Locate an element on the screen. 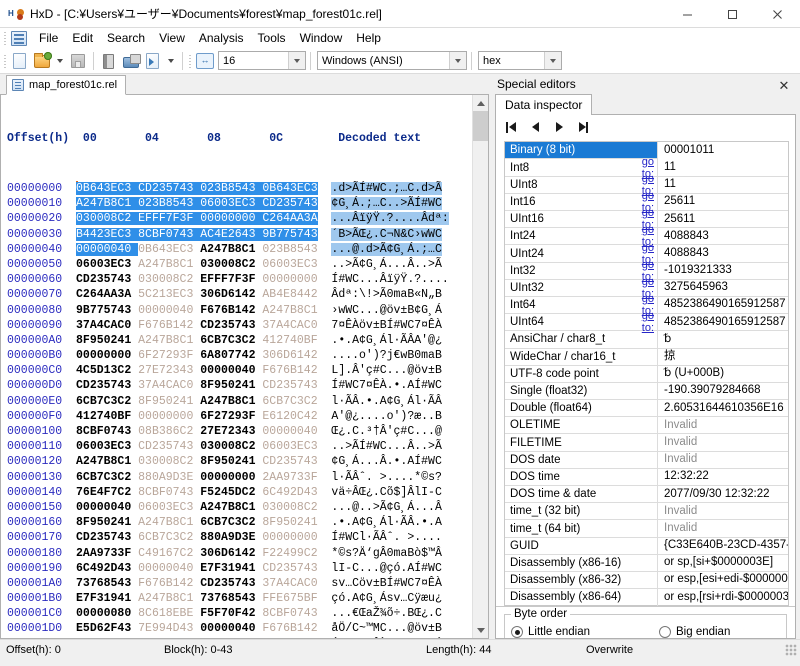 This screenshot has width=800, height=666. data-inspector-value: -1019321333 is located at coordinates (722, 271).